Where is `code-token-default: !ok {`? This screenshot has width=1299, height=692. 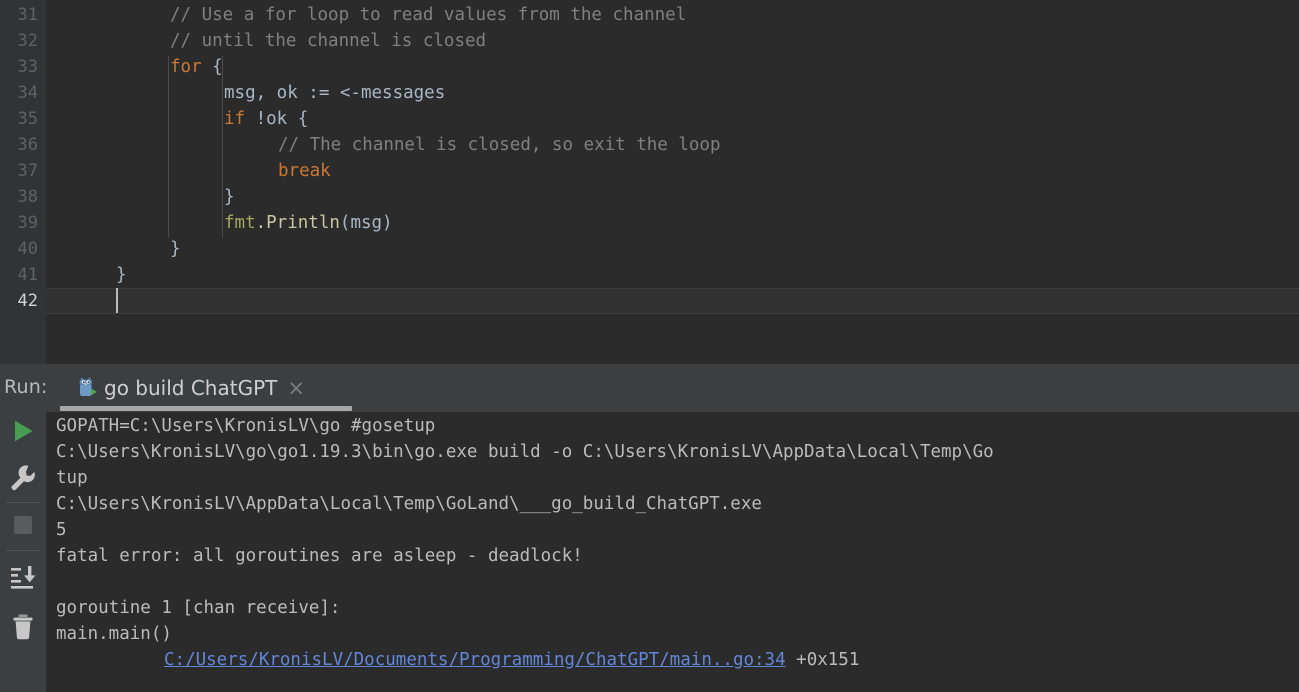
code-token-default: !ok { is located at coordinates (277, 119).